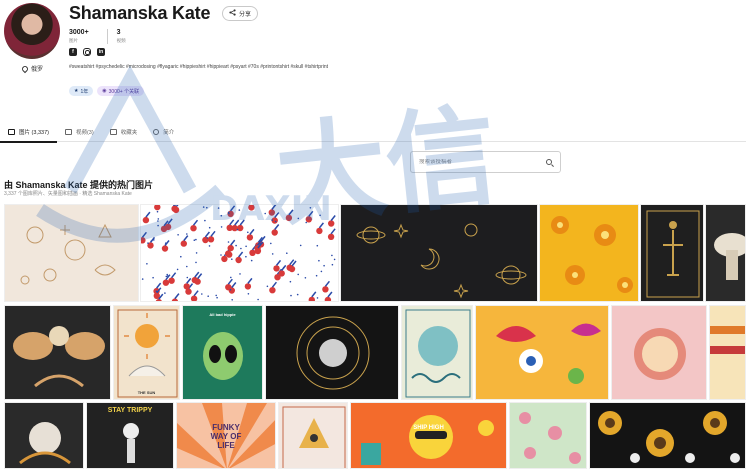 This screenshot has width=746, height=469. I want to click on stat-videos-label: 视频, so click(121, 40).